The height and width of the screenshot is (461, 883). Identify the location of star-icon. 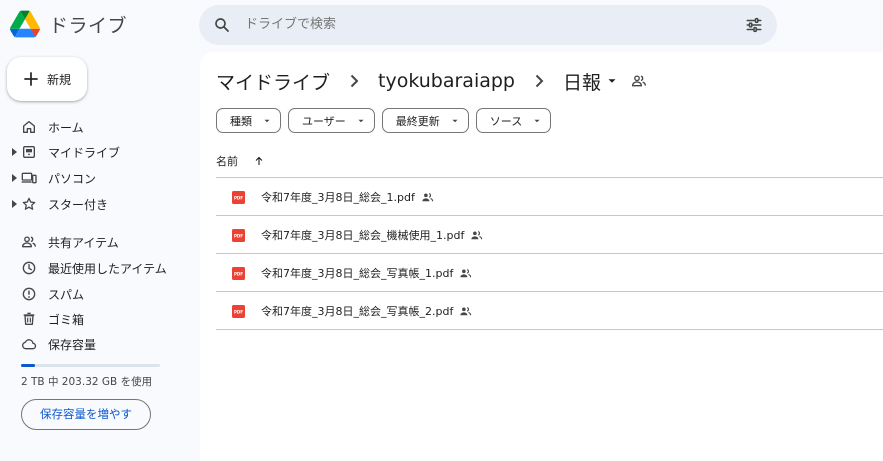
(29, 203).